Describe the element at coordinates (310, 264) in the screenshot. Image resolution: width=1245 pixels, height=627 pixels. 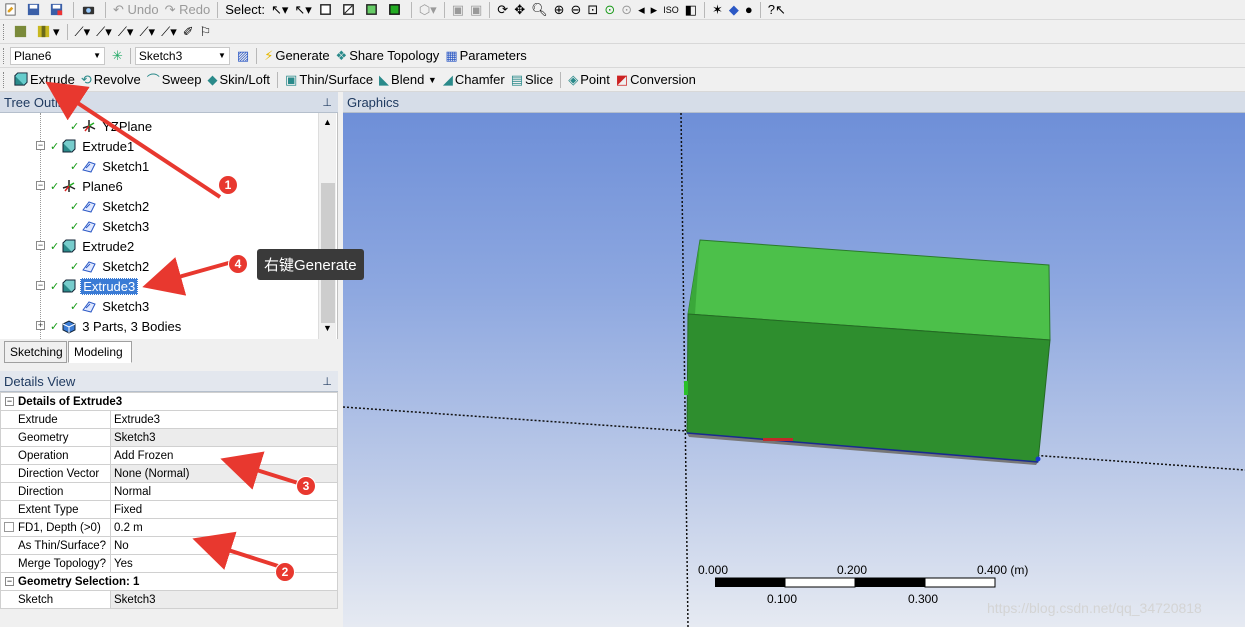
I see `annotation-tooltip: 右键Generate` at that location.